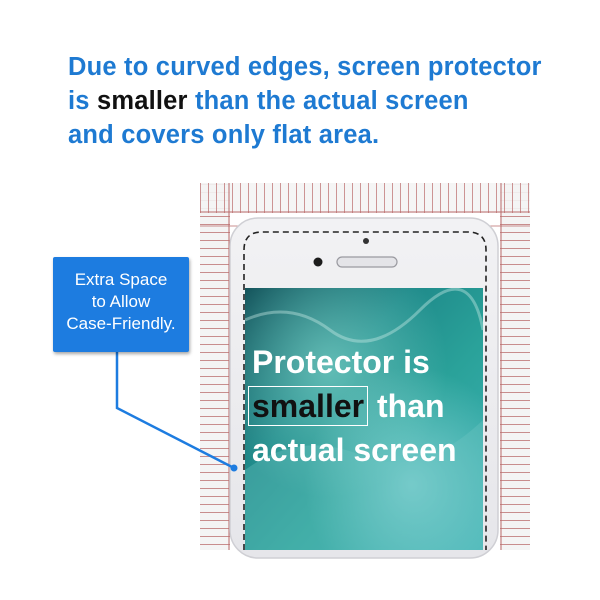 The image size is (600, 600). I want to click on screen-text-line-1: Protector is, so click(341, 362).